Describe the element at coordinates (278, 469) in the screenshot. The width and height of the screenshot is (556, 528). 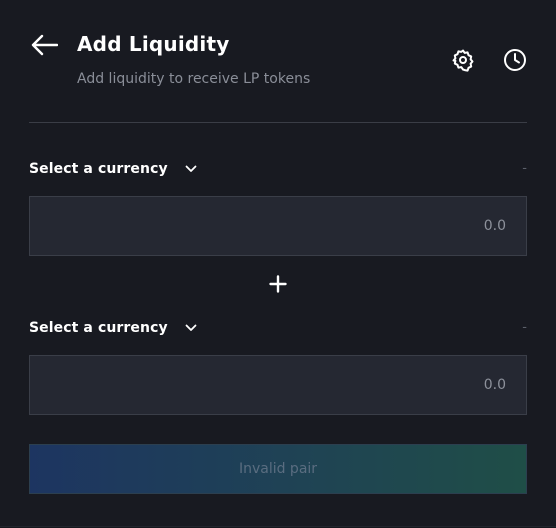
I see `invalid-pair-button: Invalid pair` at that location.